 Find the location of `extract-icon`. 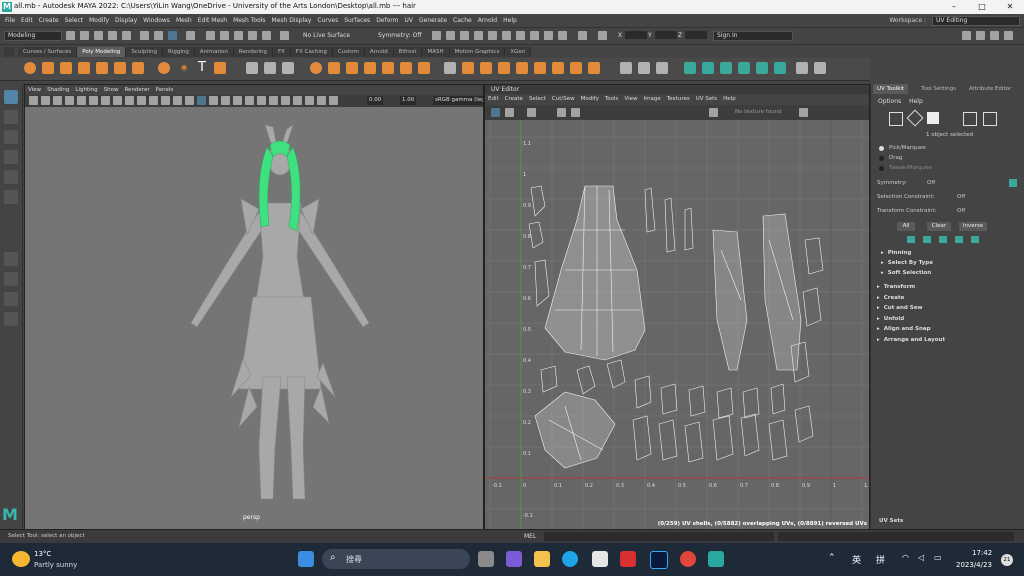

extract-icon is located at coordinates (558, 68).